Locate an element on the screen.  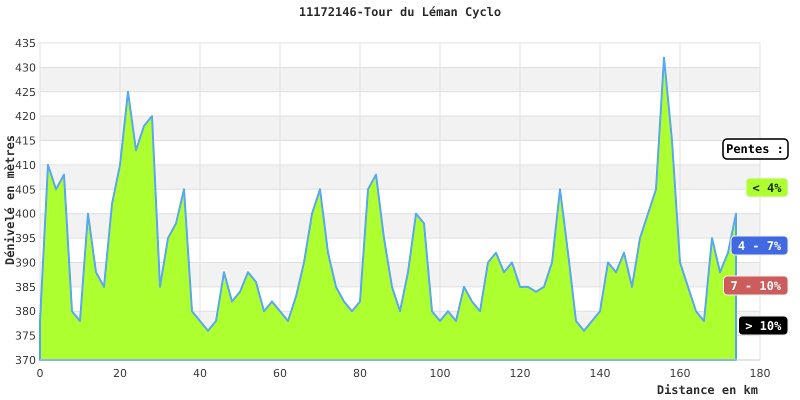
y-tick-label: 425 is located at coordinates (25, 92).